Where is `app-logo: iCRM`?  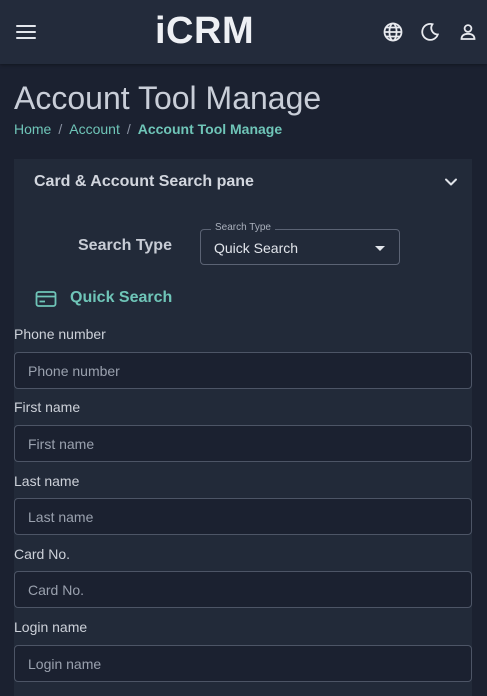 app-logo: iCRM is located at coordinates (204, 31).